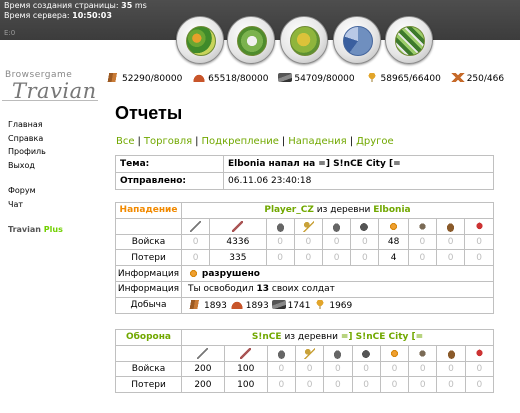 The height and width of the screenshot is (413, 520). I want to click on subject-value: Elbonia напал на =] S!nCE City [=, so click(358, 164).